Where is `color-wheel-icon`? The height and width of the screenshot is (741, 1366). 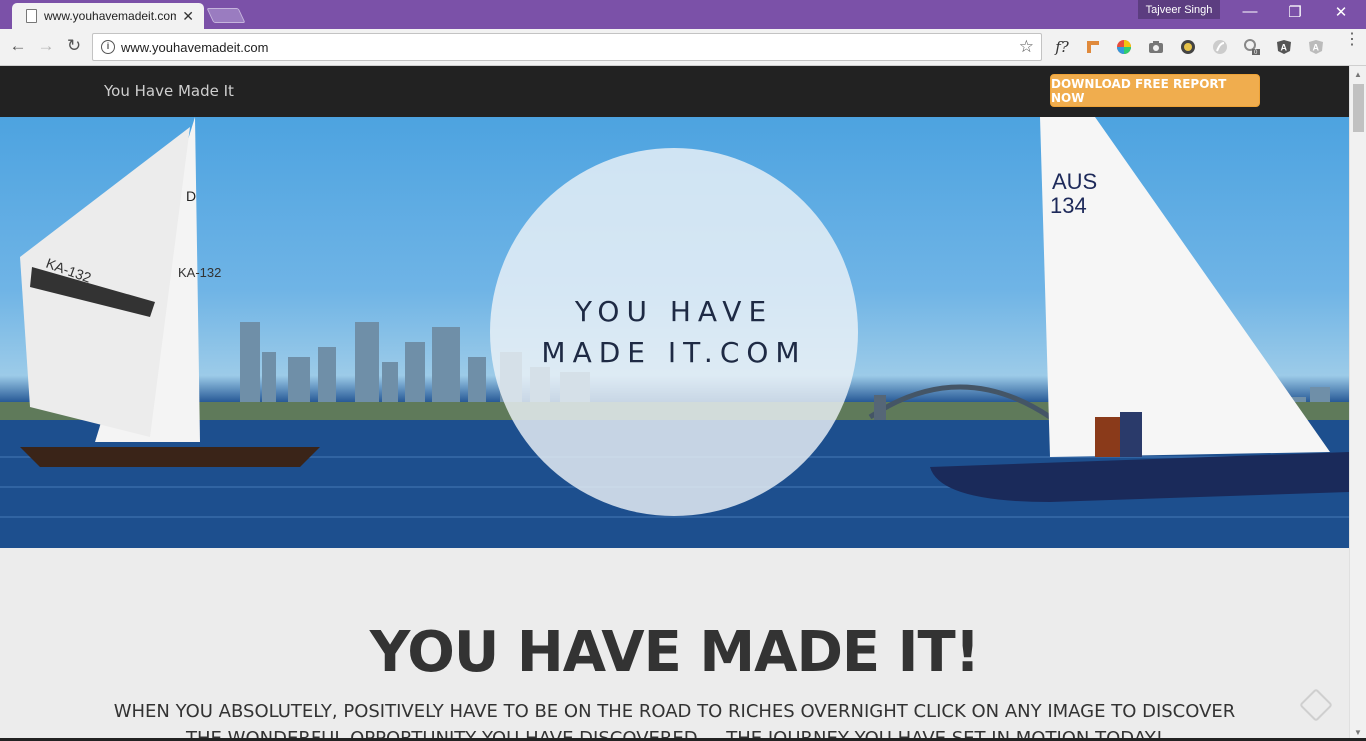 color-wheel-icon is located at coordinates (1124, 47).